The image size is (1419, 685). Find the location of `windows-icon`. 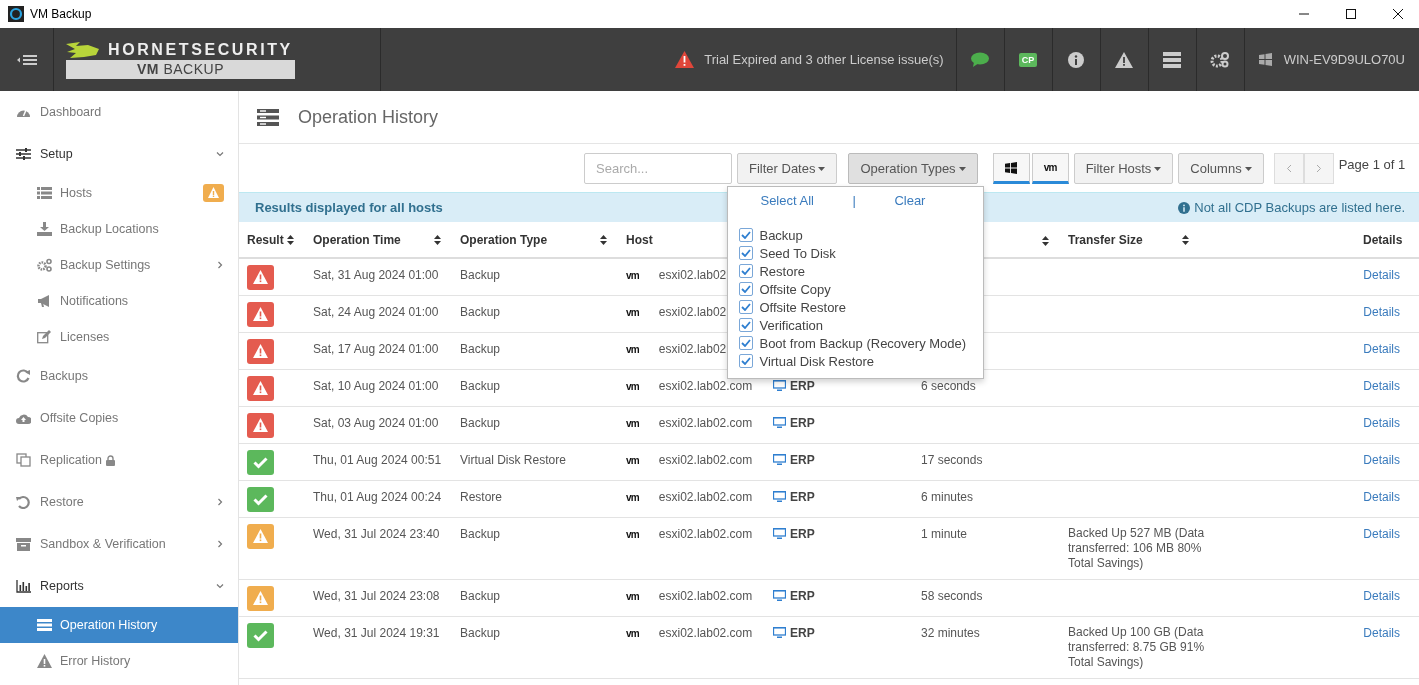

windows-icon is located at coordinates (1011, 167).